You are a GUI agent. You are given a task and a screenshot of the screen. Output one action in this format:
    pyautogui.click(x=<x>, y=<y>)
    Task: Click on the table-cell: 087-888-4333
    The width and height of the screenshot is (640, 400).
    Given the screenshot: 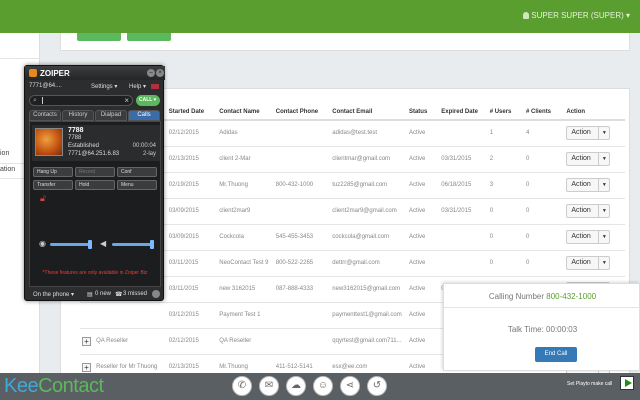 What is the action you would take?
    pyautogui.click(x=302, y=288)
    